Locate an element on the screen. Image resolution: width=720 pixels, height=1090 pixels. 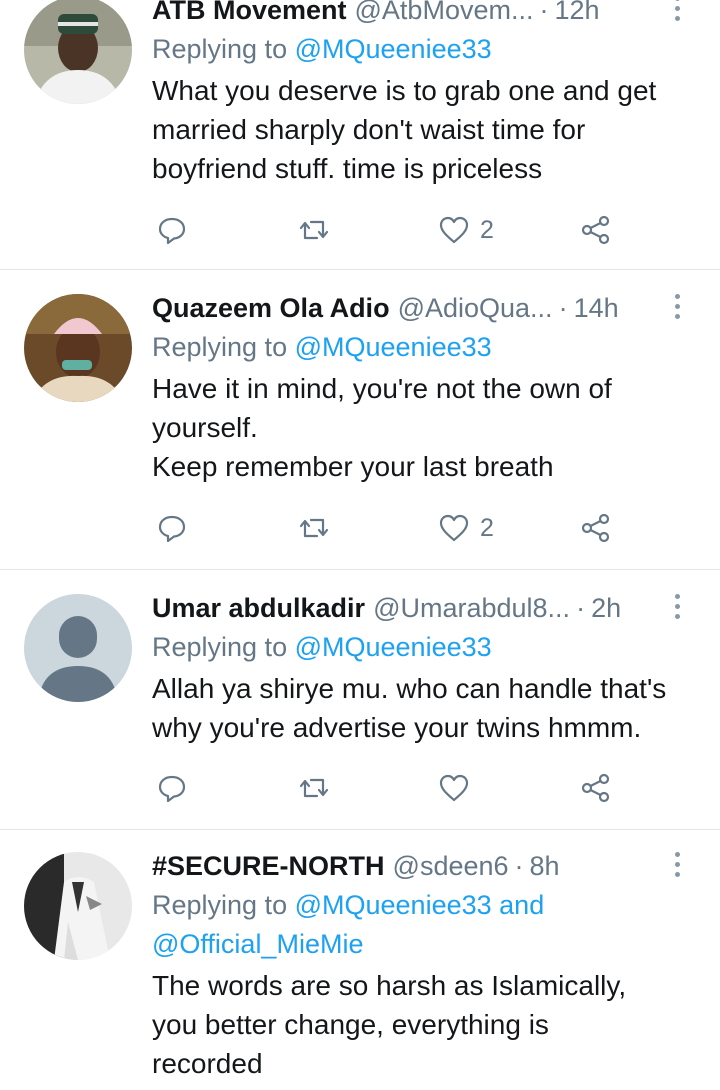
replying-to: Replying to @MQueeniee33 and is located at coordinates (426, 905).